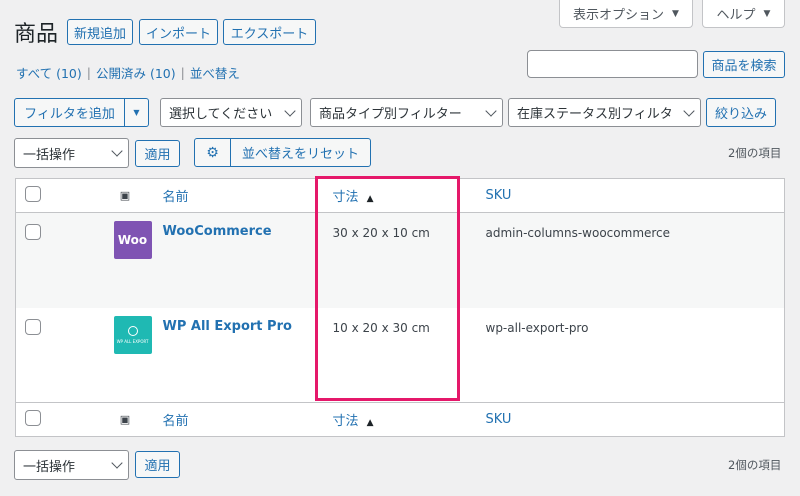 This screenshot has width=800, height=496. What do you see at coordinates (36, 34) in the screenshot?
I see `page-title: 商品` at bounding box center [36, 34].